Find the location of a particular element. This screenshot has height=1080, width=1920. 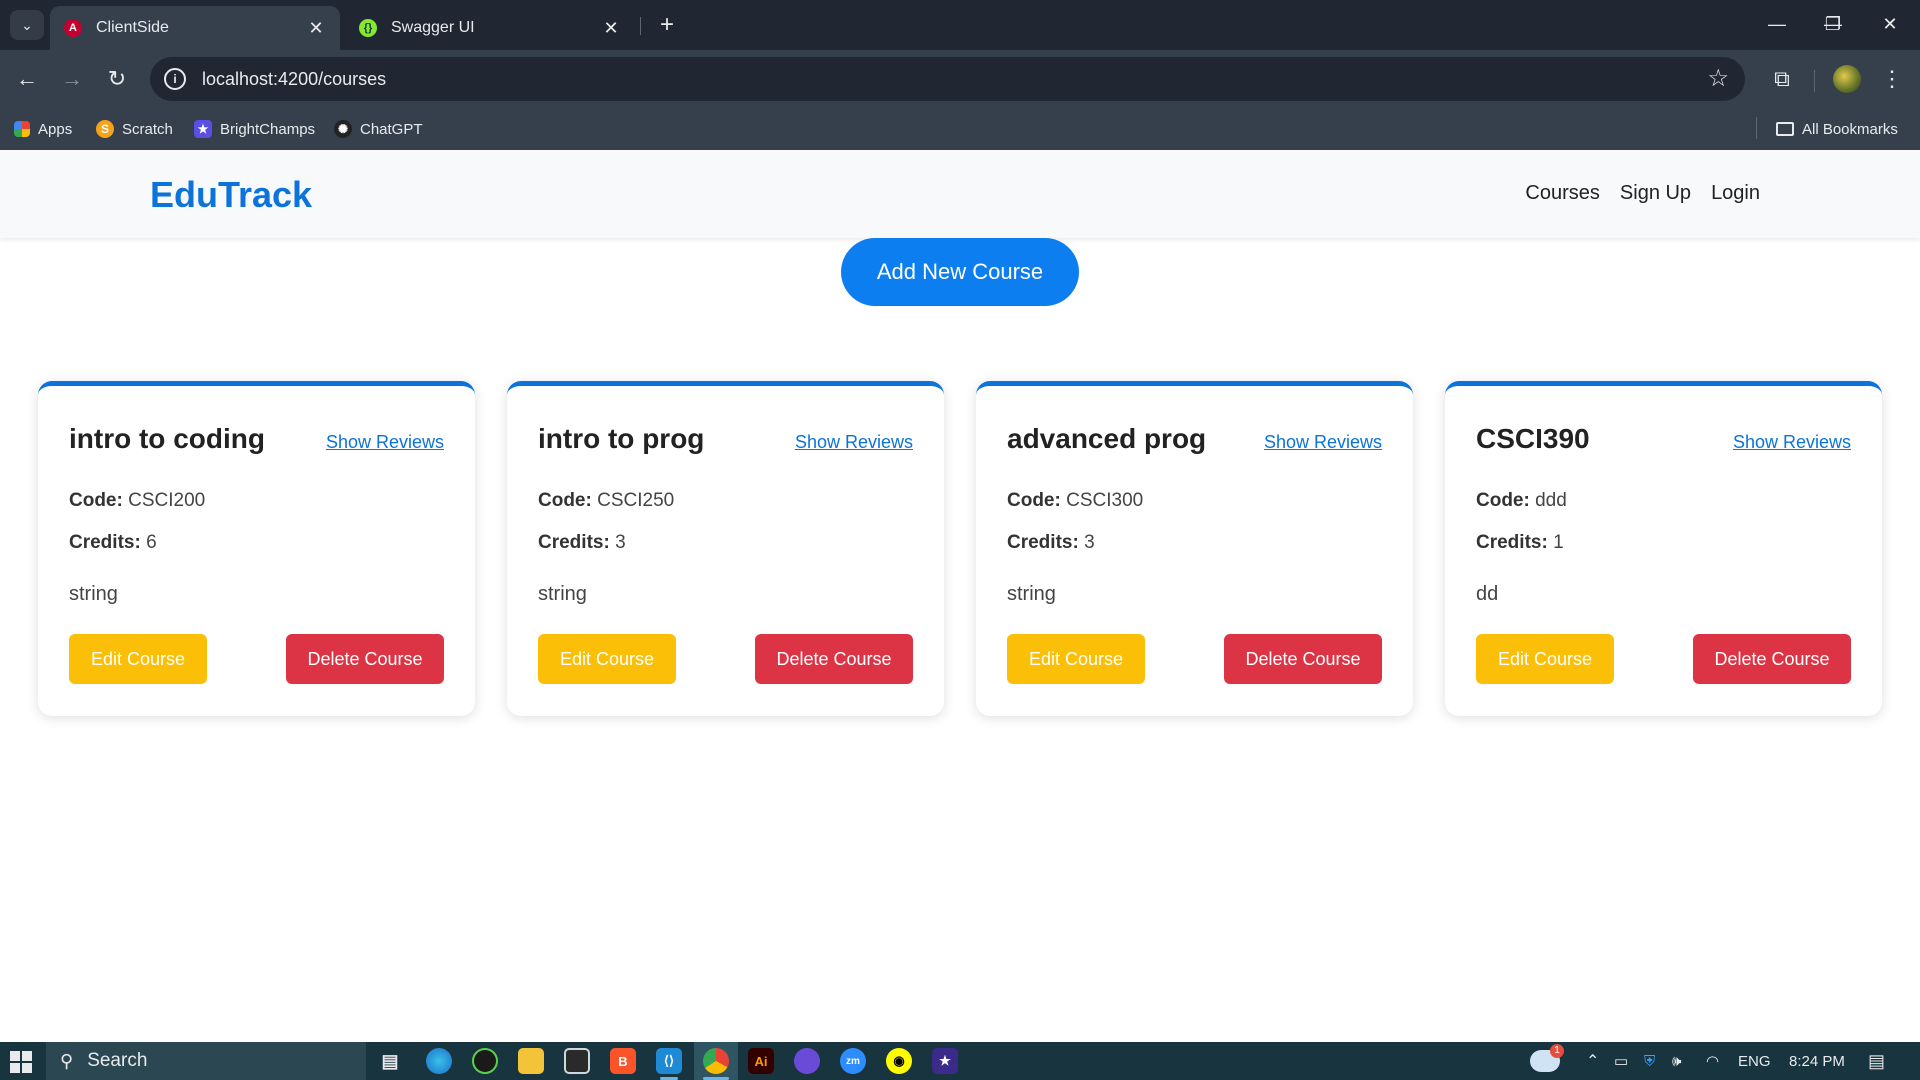

code-value: ddd is located at coordinates (1551, 500).